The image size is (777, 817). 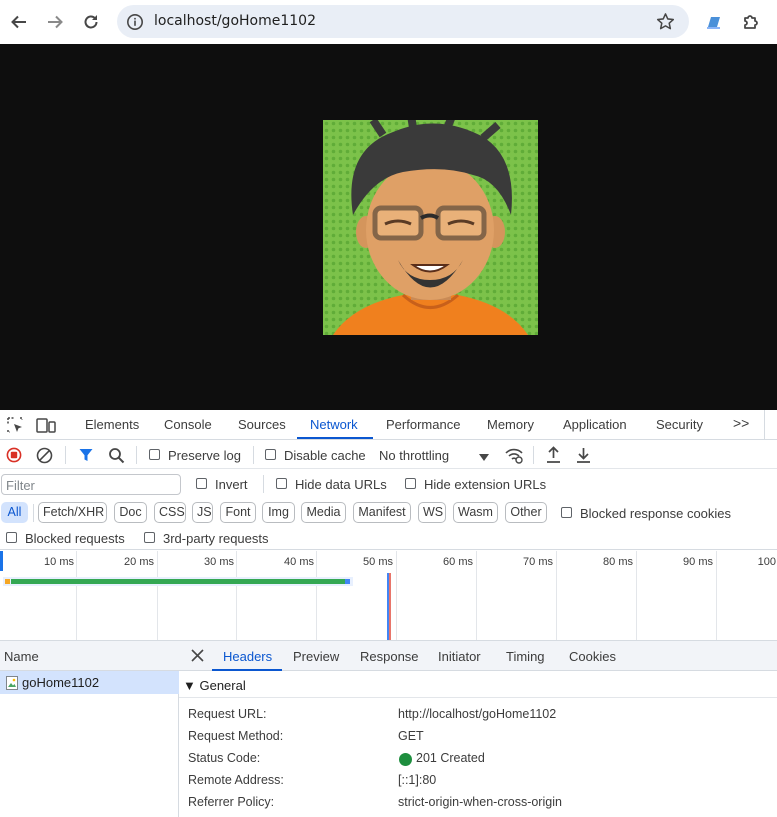 What do you see at coordinates (389, 656) in the screenshot?
I see `details-tab-response: Response` at bounding box center [389, 656].